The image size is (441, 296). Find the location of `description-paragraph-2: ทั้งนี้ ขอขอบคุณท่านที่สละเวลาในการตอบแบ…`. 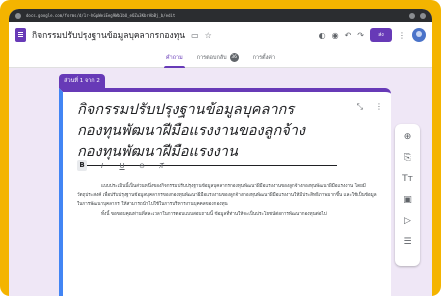

description-paragraph-2: ทั้งนี้ ขอขอบคุณท่านที่สละเวลาในการตอบแบ… is located at coordinates (214, 214).